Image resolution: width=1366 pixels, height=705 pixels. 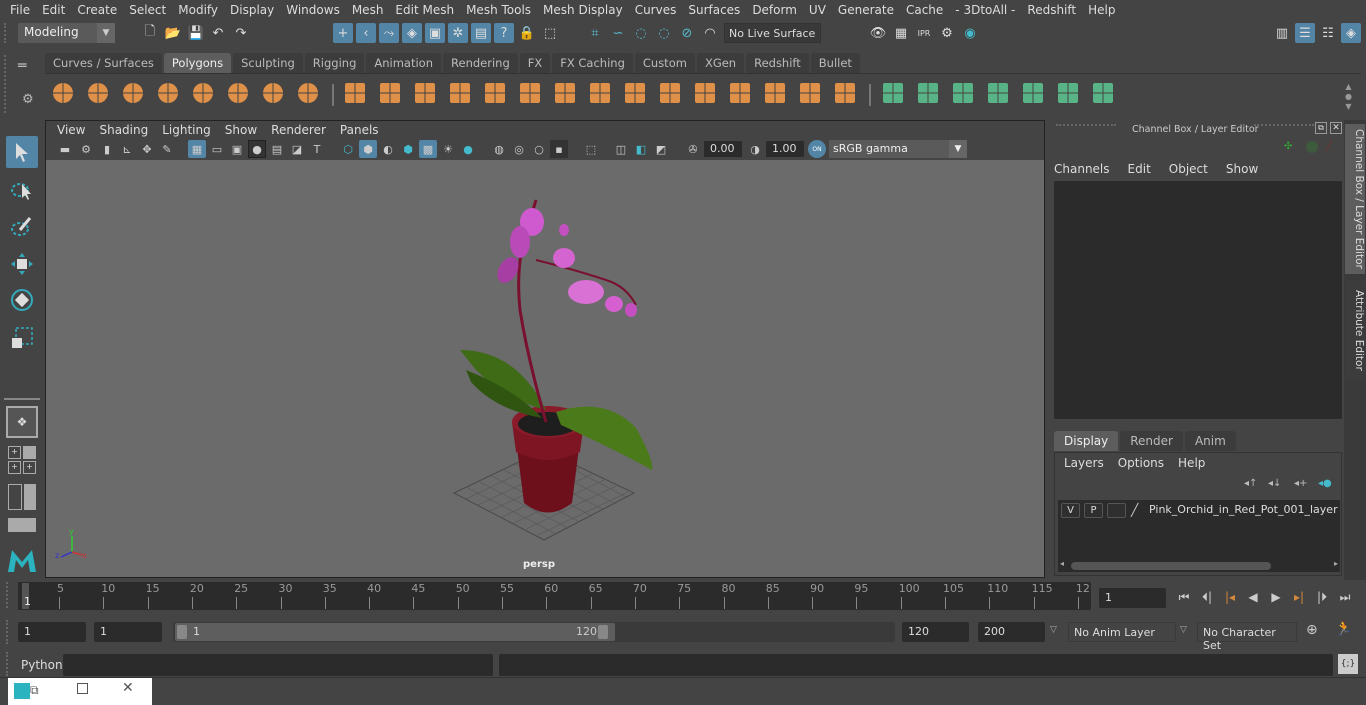 I want to click on poly-cone-icon, so click(x=168, y=93).